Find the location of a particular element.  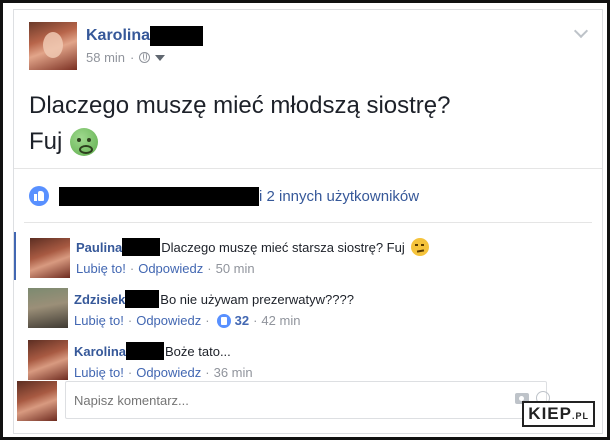

comment-time: 42 min is located at coordinates (280, 320).